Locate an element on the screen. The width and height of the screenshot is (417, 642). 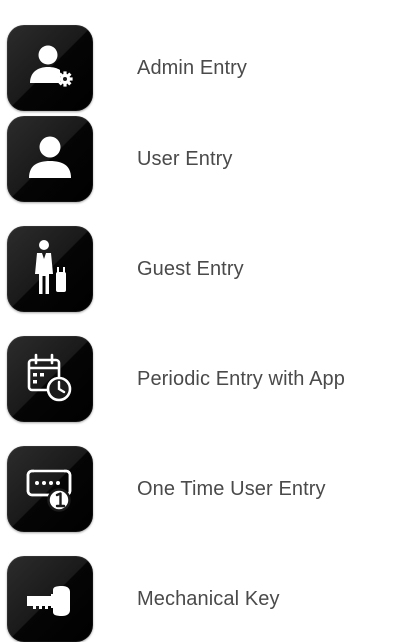
user-entry-tile is located at coordinates (50, 159).